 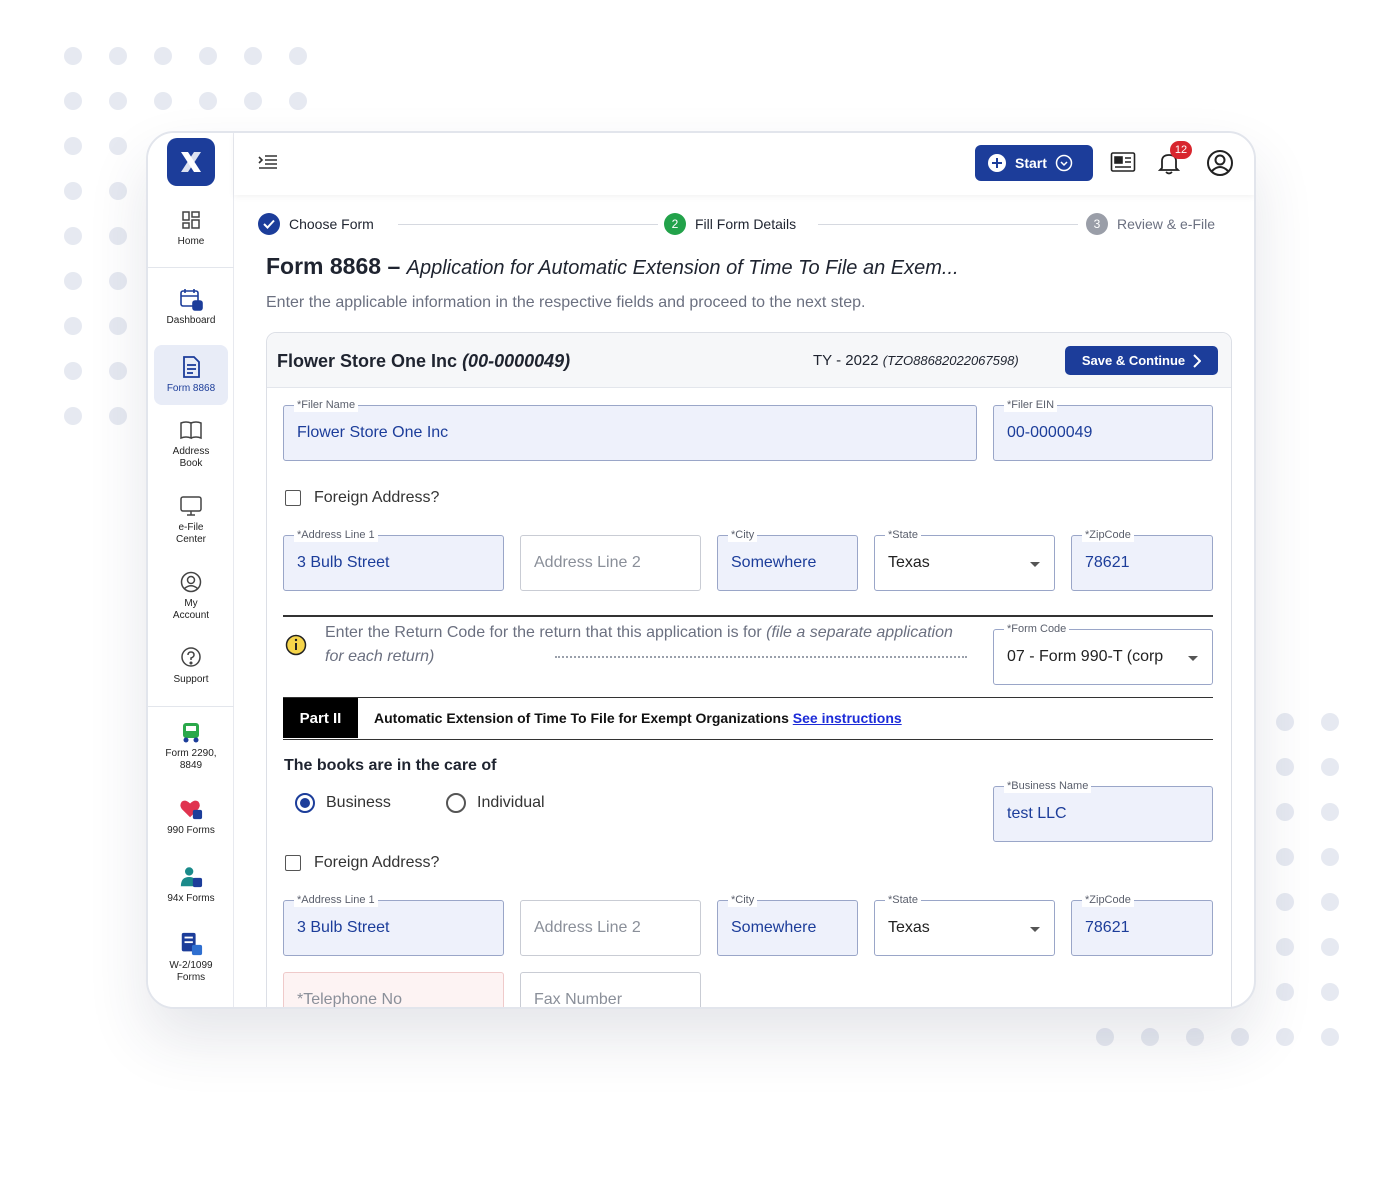 I want to click on books-zipcode-field: *ZipCode 78621, so click(x=1142, y=924).